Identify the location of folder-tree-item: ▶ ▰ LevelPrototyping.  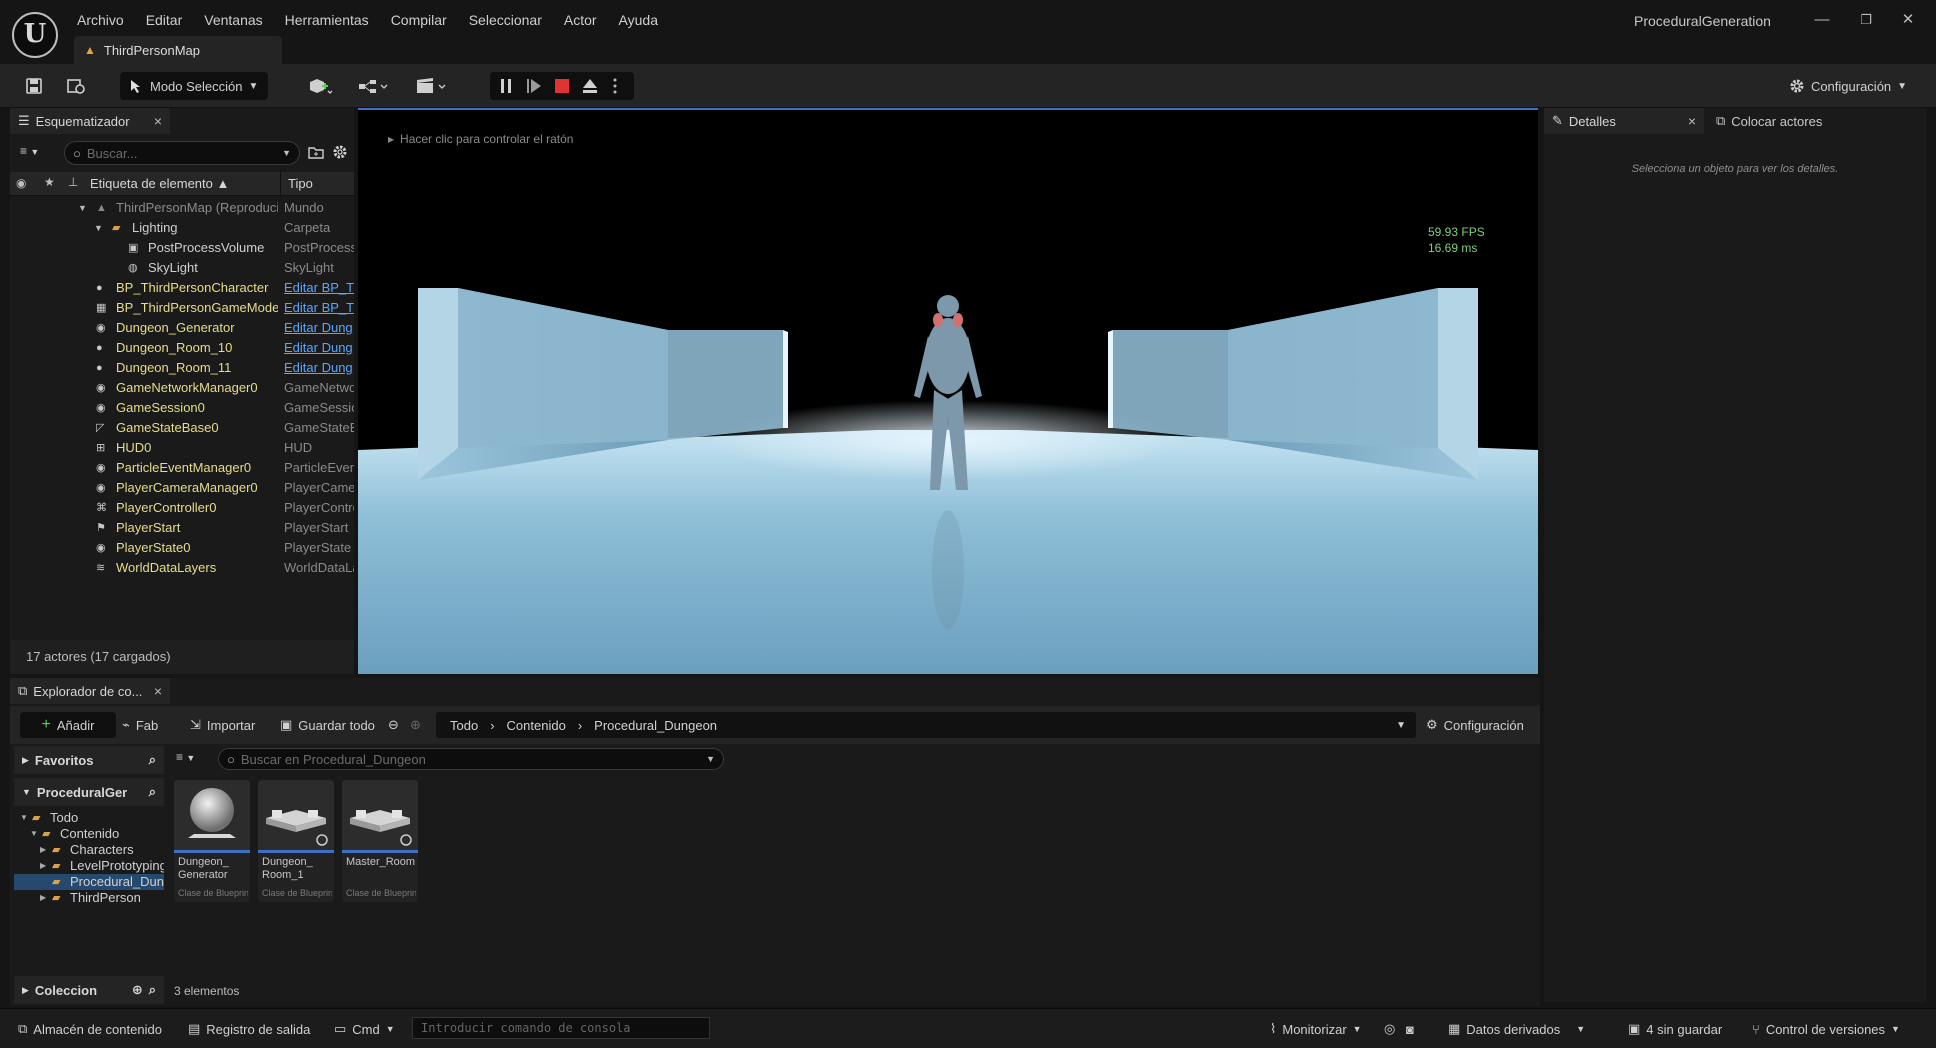
(89, 866).